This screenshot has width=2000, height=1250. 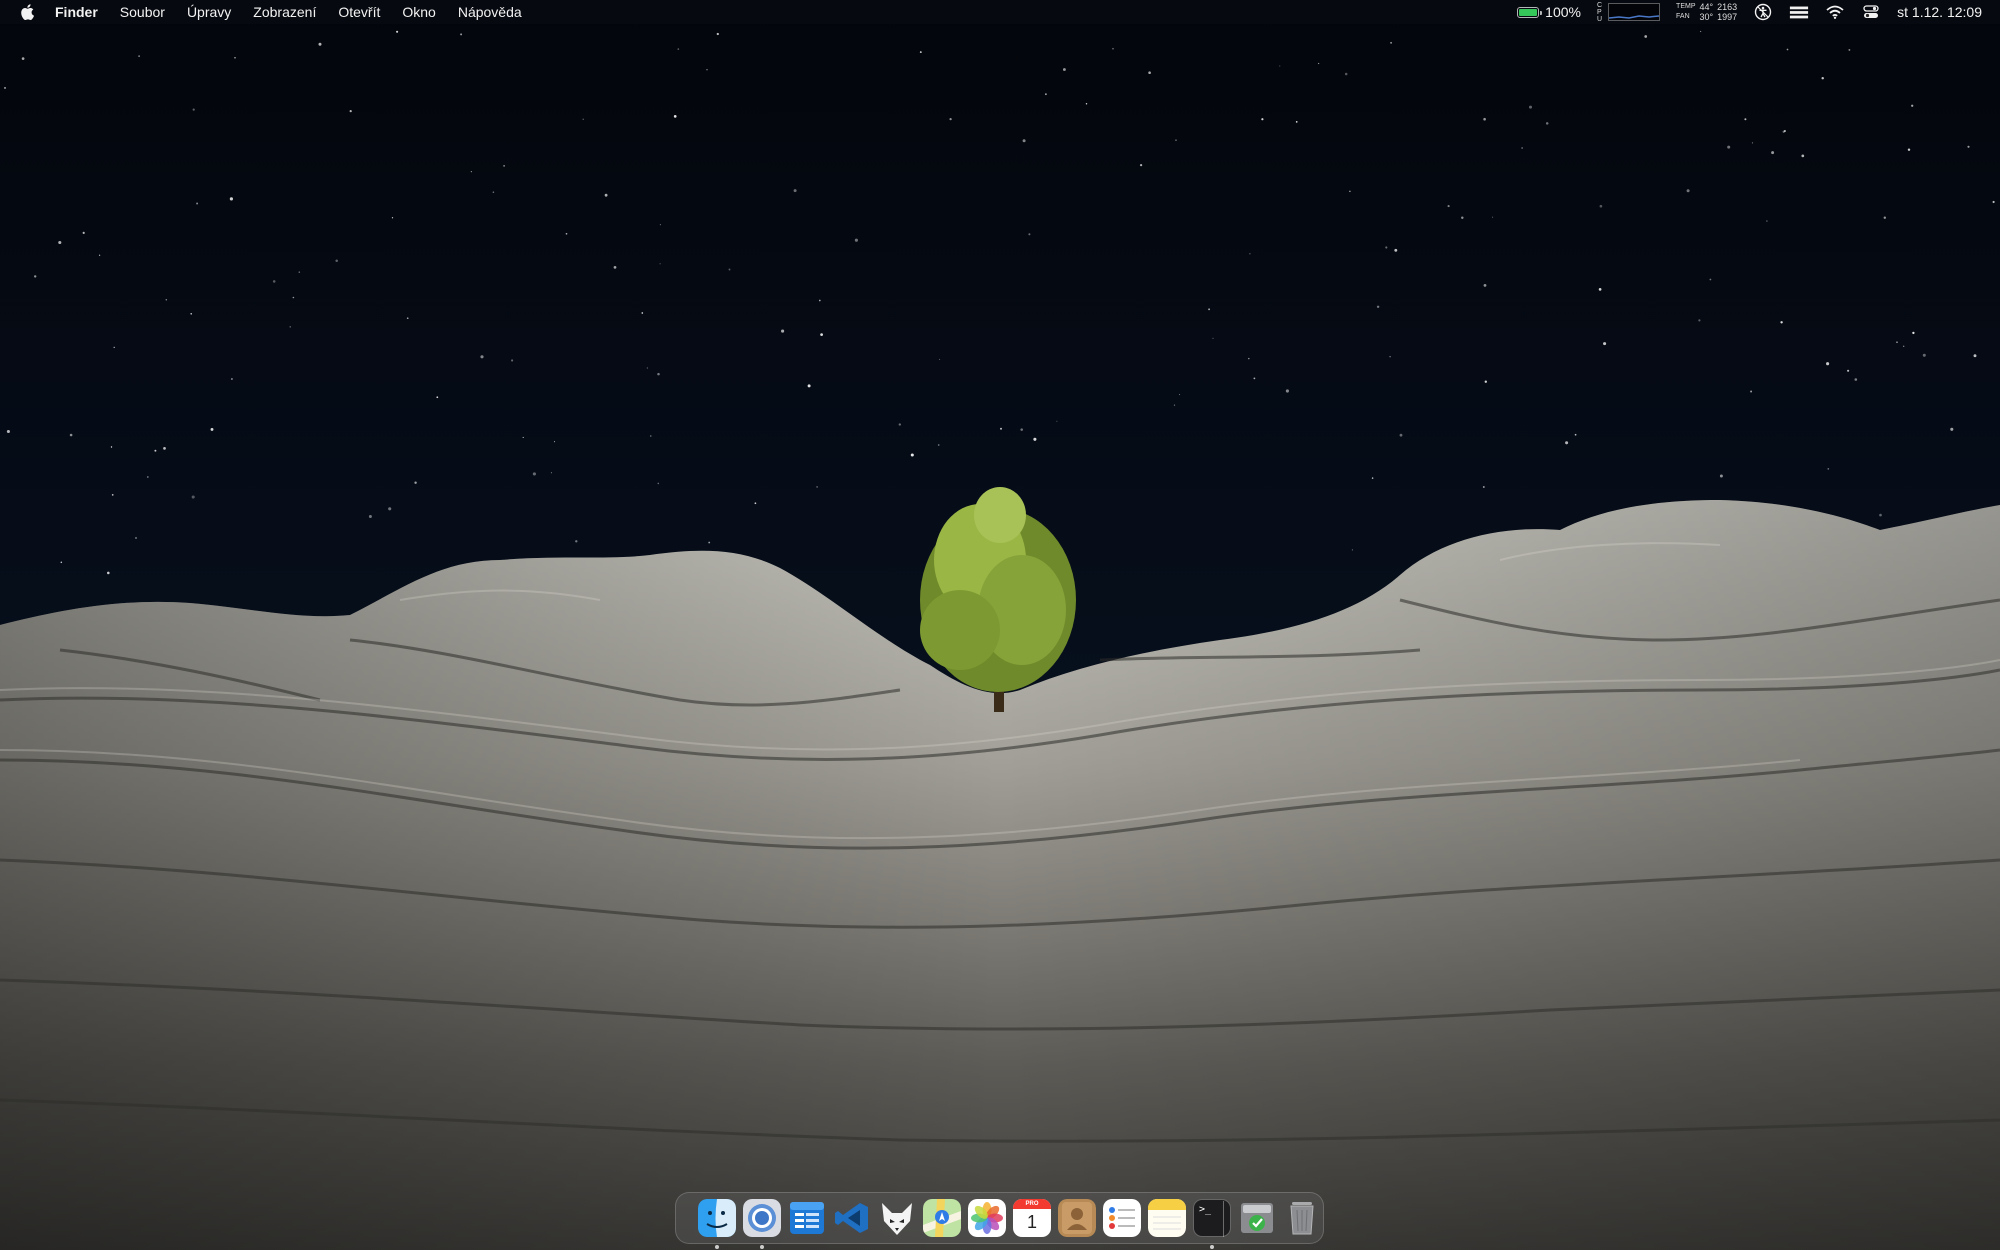 I want to click on cpu-label: C P U, so click(x=1599, y=12).